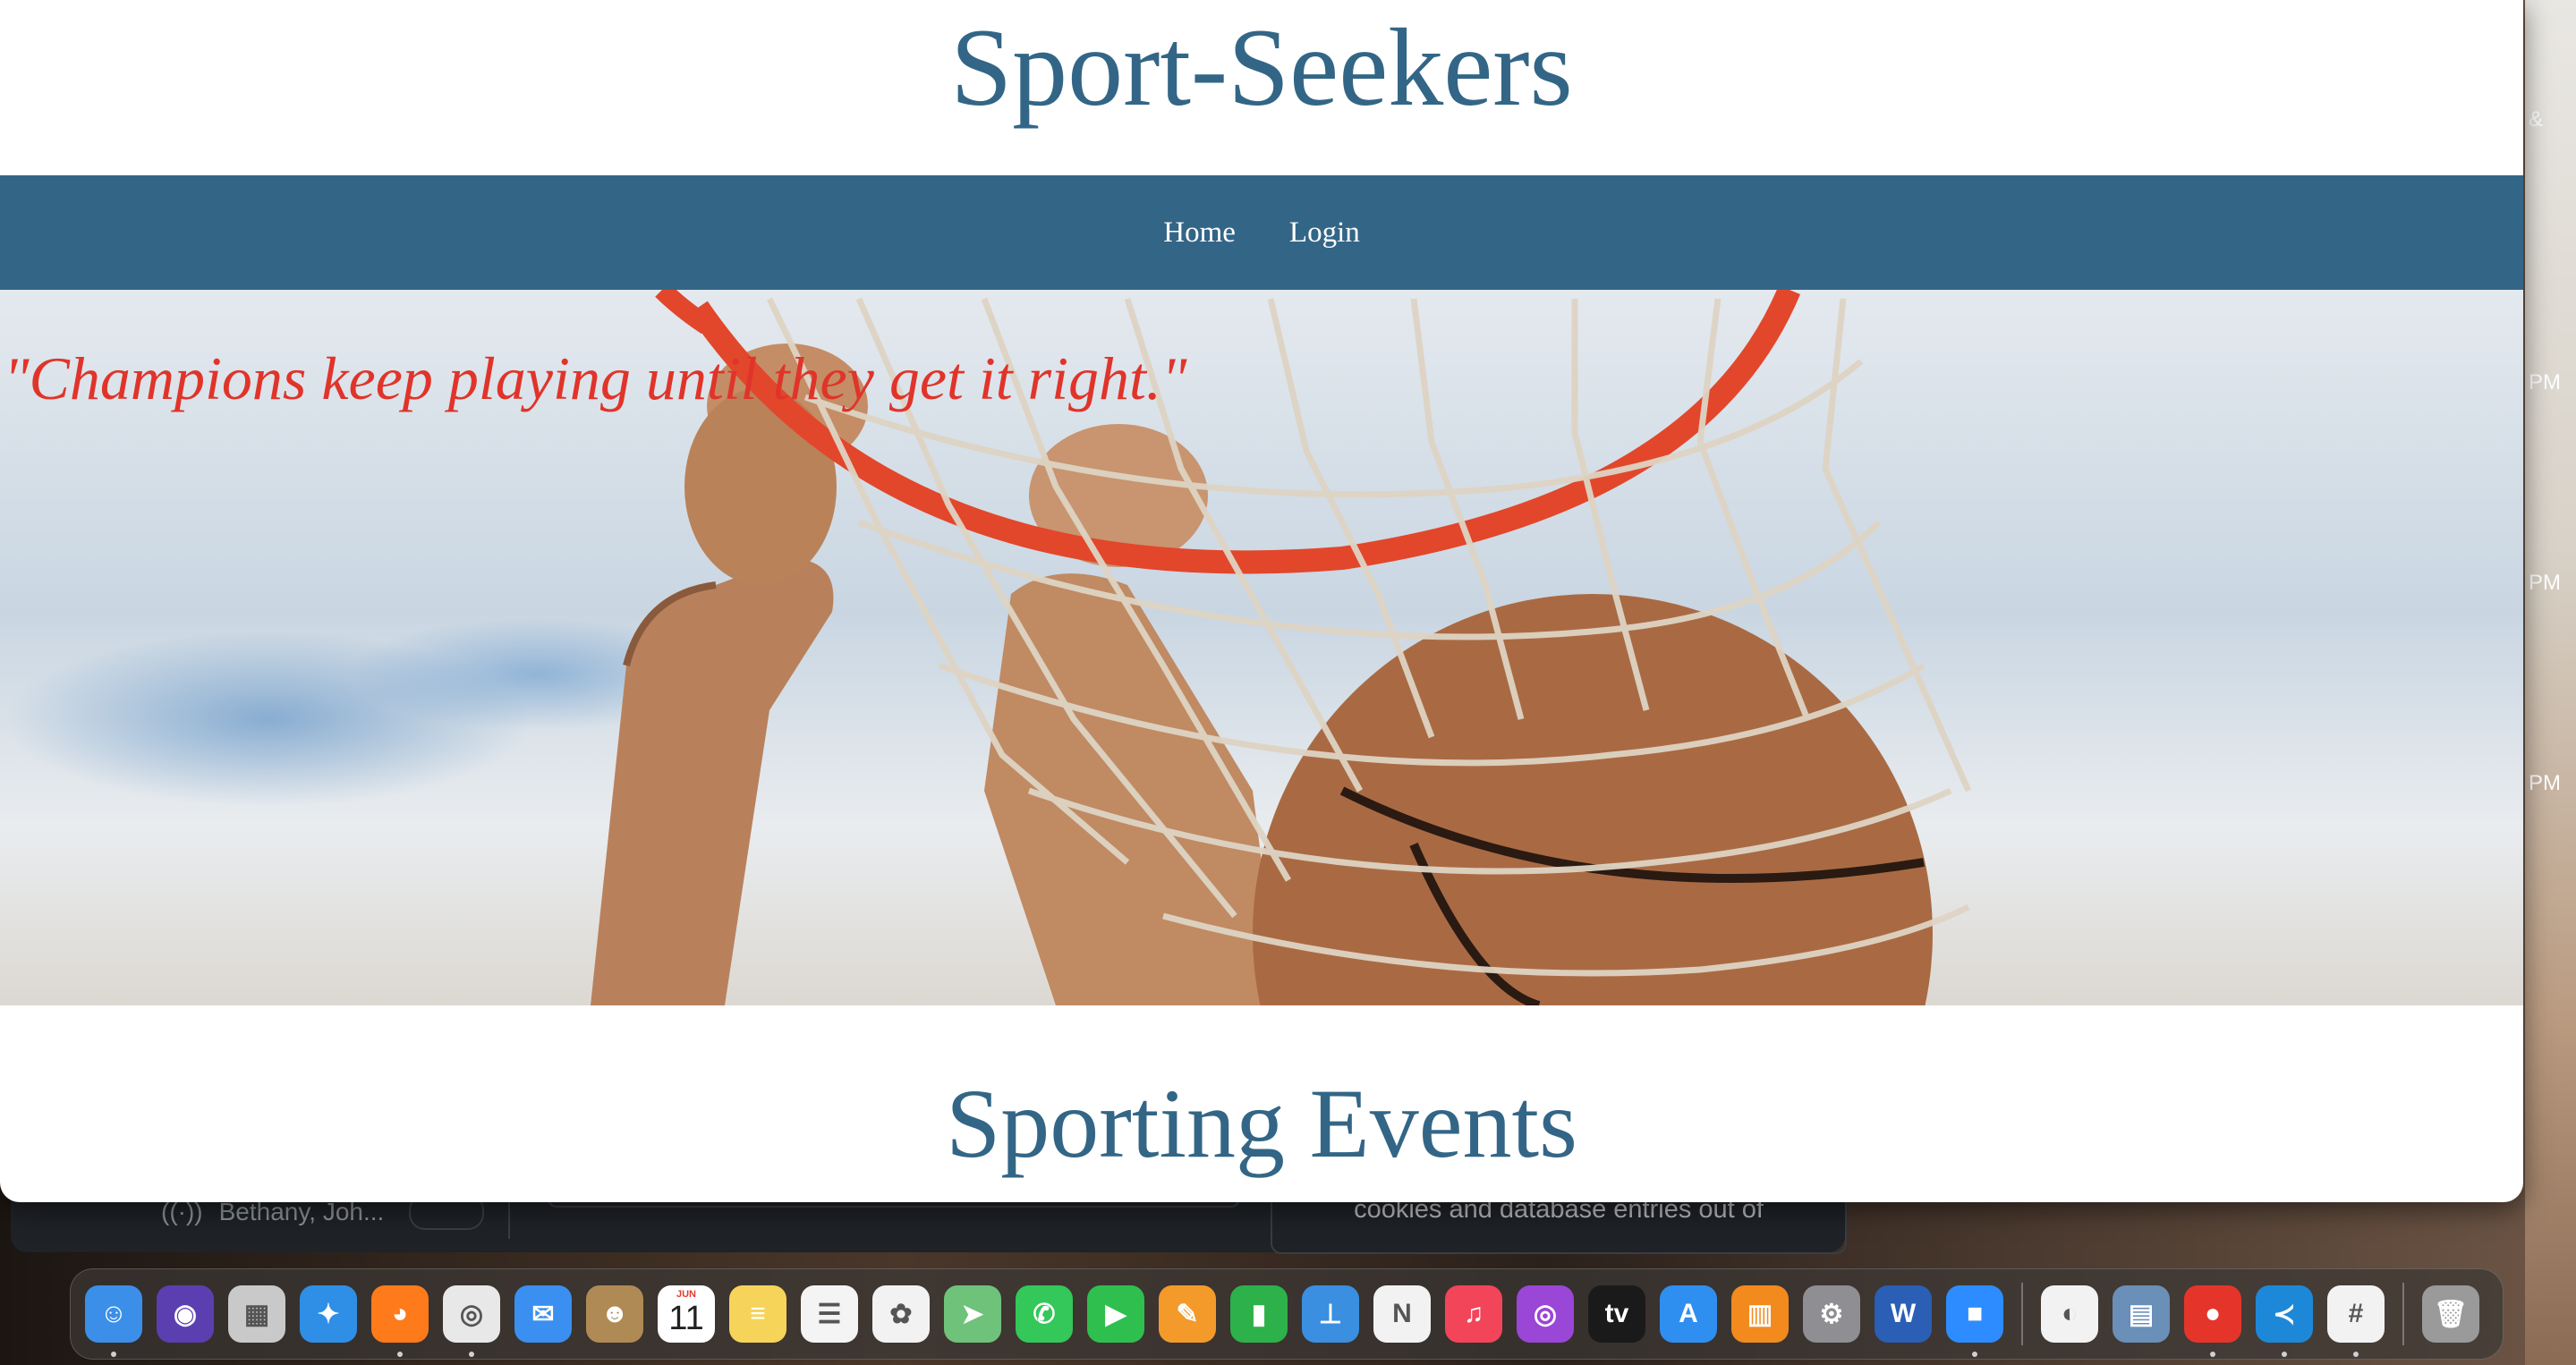 The width and height of the screenshot is (2576, 1365). Describe the element at coordinates (1044, 1314) in the screenshot. I see `messages-icon: ✆` at that location.